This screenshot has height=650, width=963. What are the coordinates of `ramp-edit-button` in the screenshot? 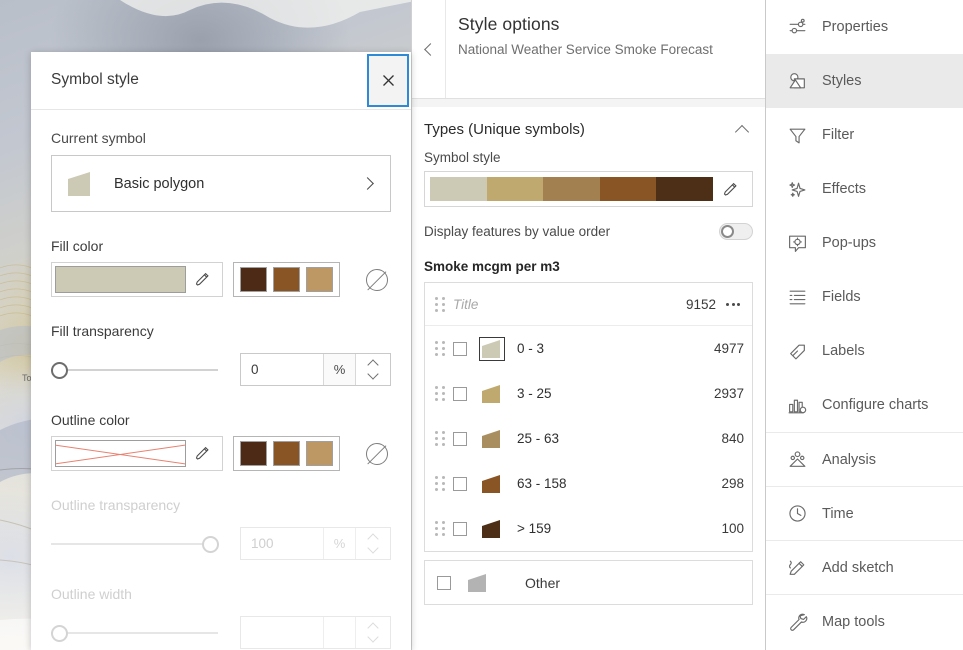 It's located at (730, 189).